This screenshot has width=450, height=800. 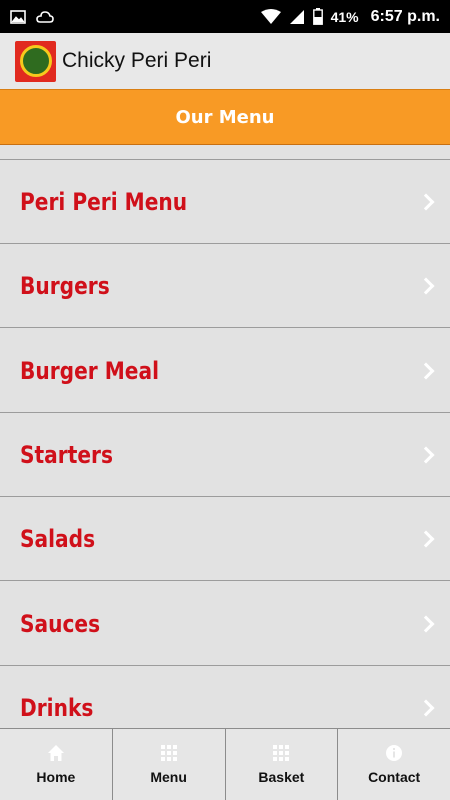 I want to click on status-bar: 41% 6:57 p.m., so click(x=225, y=16).